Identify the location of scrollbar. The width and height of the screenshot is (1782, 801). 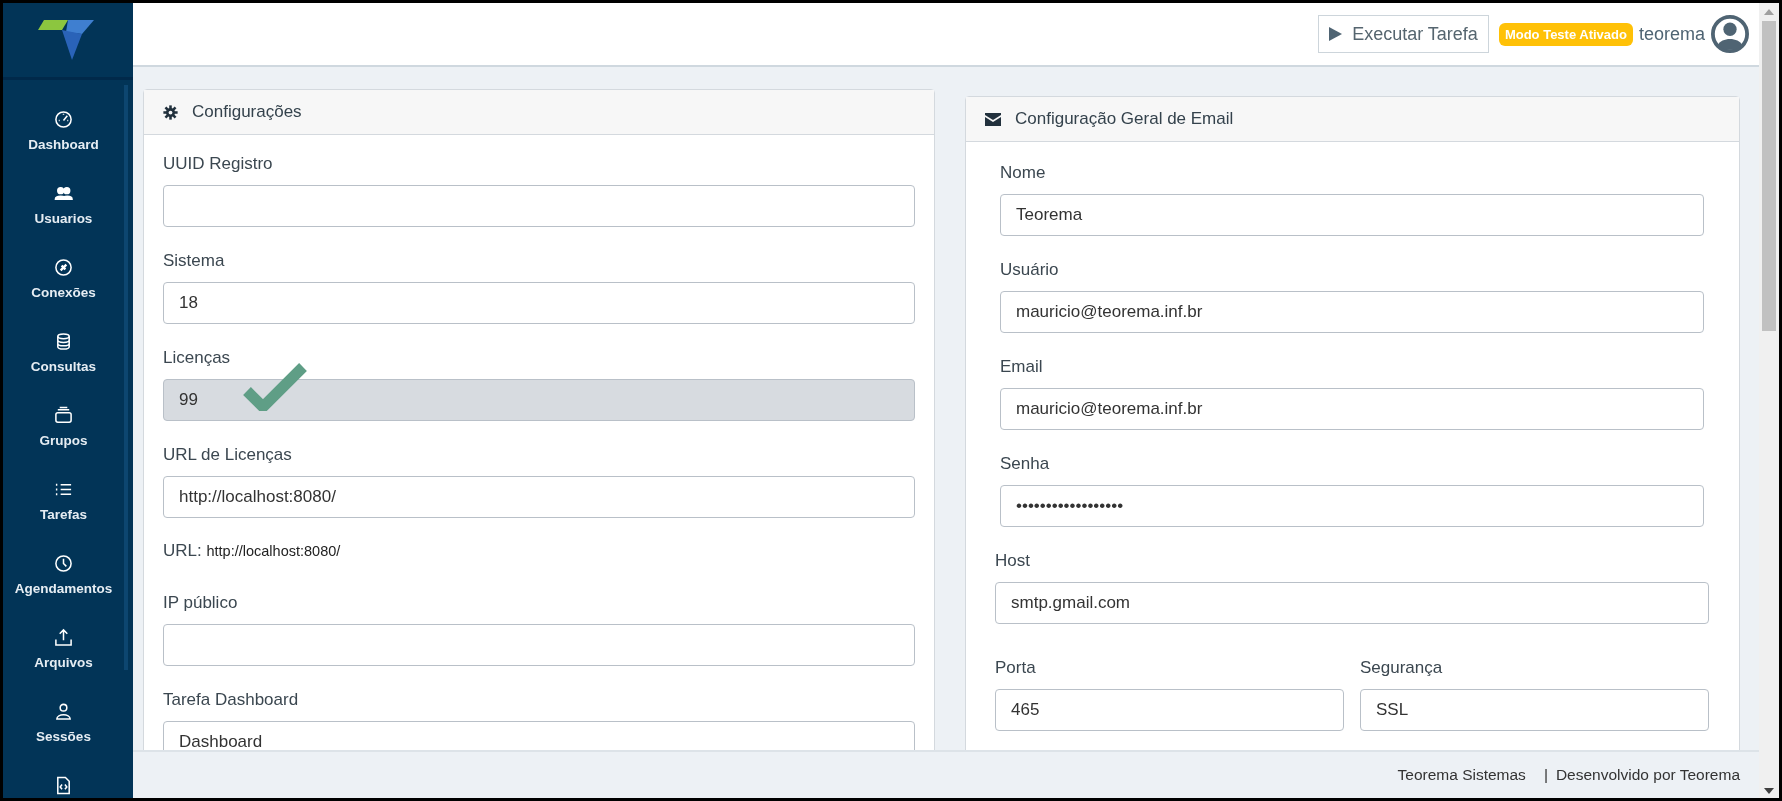
(1769, 400).